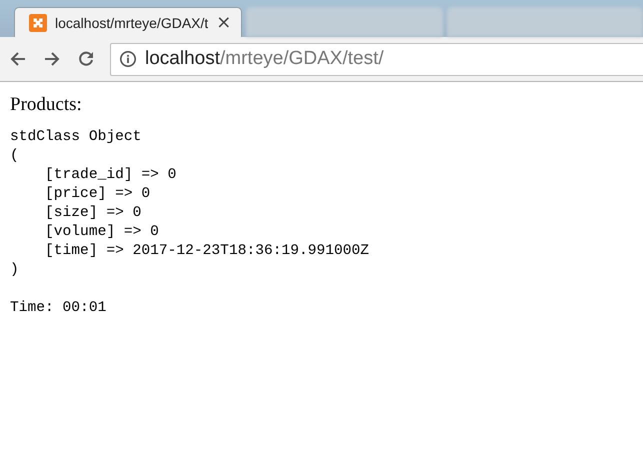 The width and height of the screenshot is (643, 458). What do you see at coordinates (101, 232) in the screenshot?
I see `code-line: [volume] => 0` at bounding box center [101, 232].